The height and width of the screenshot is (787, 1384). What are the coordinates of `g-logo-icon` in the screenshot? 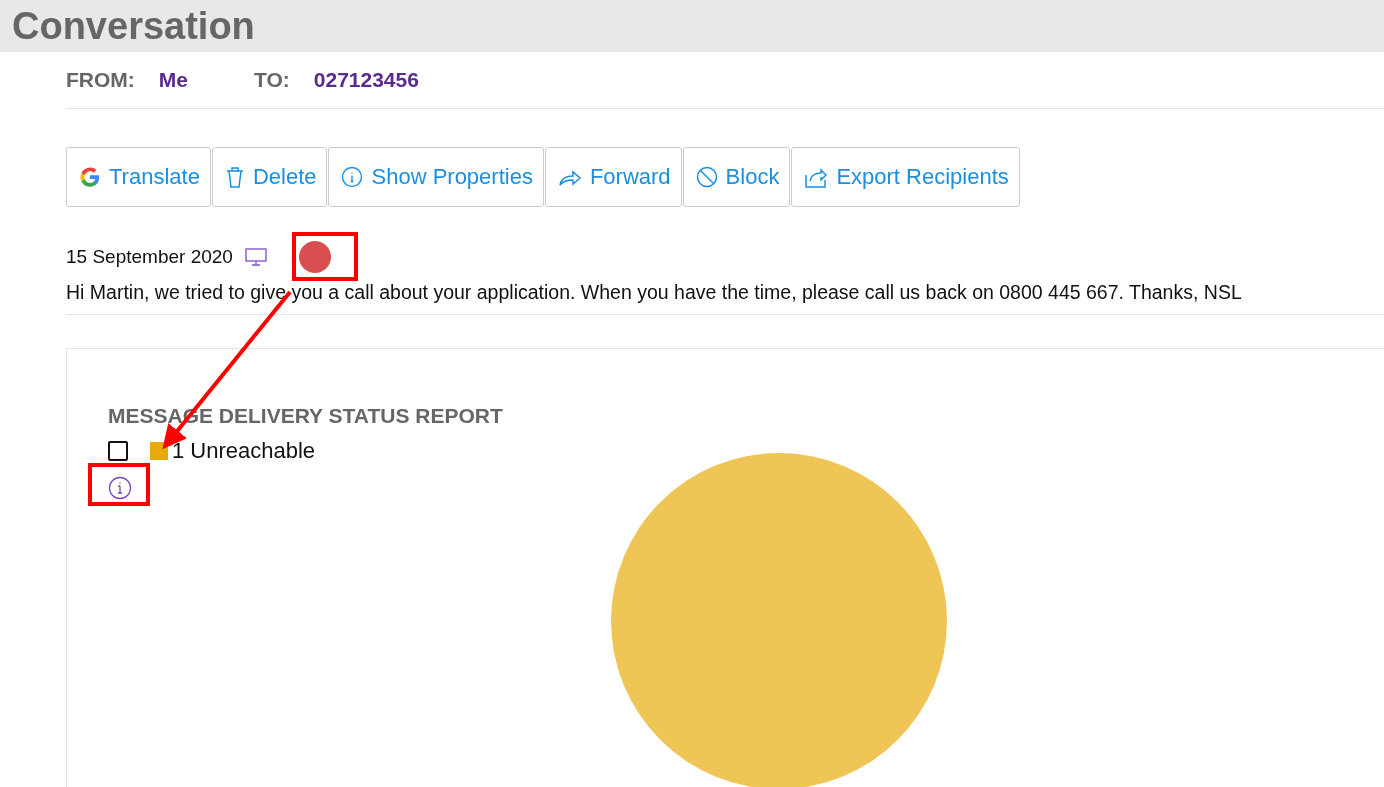 It's located at (90, 177).